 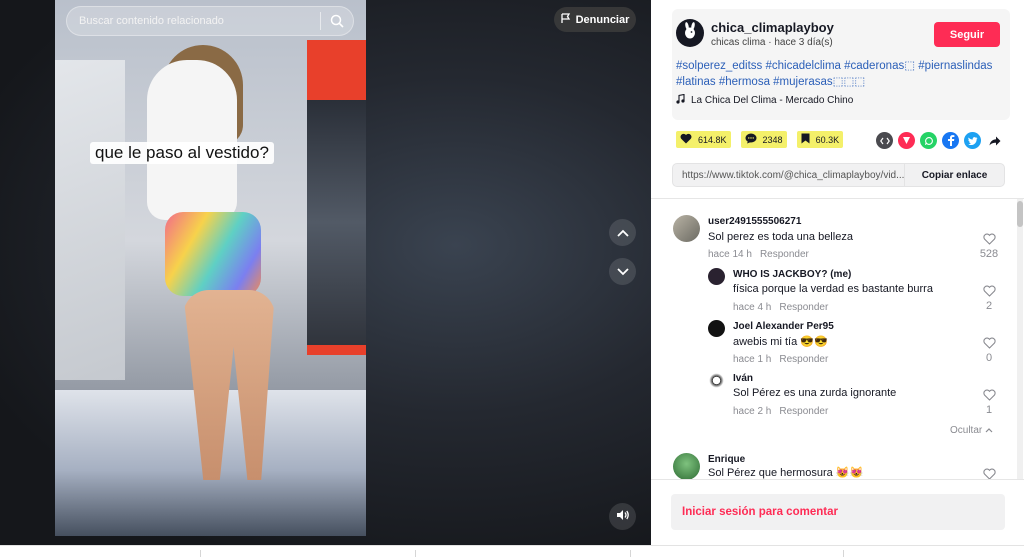 What do you see at coordinates (602, 19) in the screenshot?
I see `report-label: Denunciar` at bounding box center [602, 19].